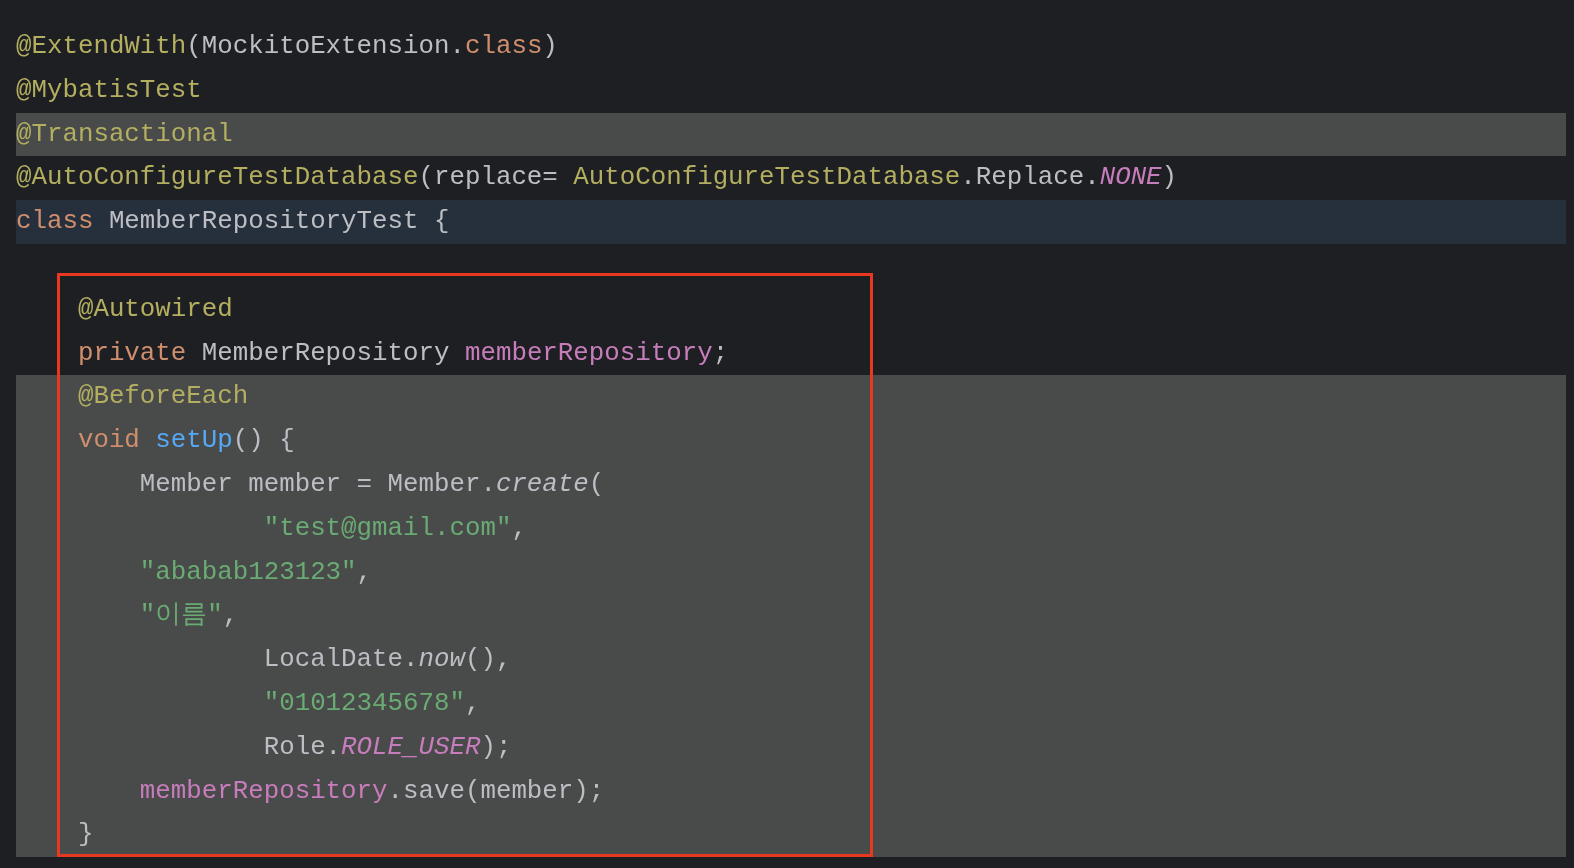 This screenshot has width=1574, height=868. What do you see at coordinates (403, 353) in the screenshot?
I see `code-line: private MemberRepository memberRepository;` at bounding box center [403, 353].